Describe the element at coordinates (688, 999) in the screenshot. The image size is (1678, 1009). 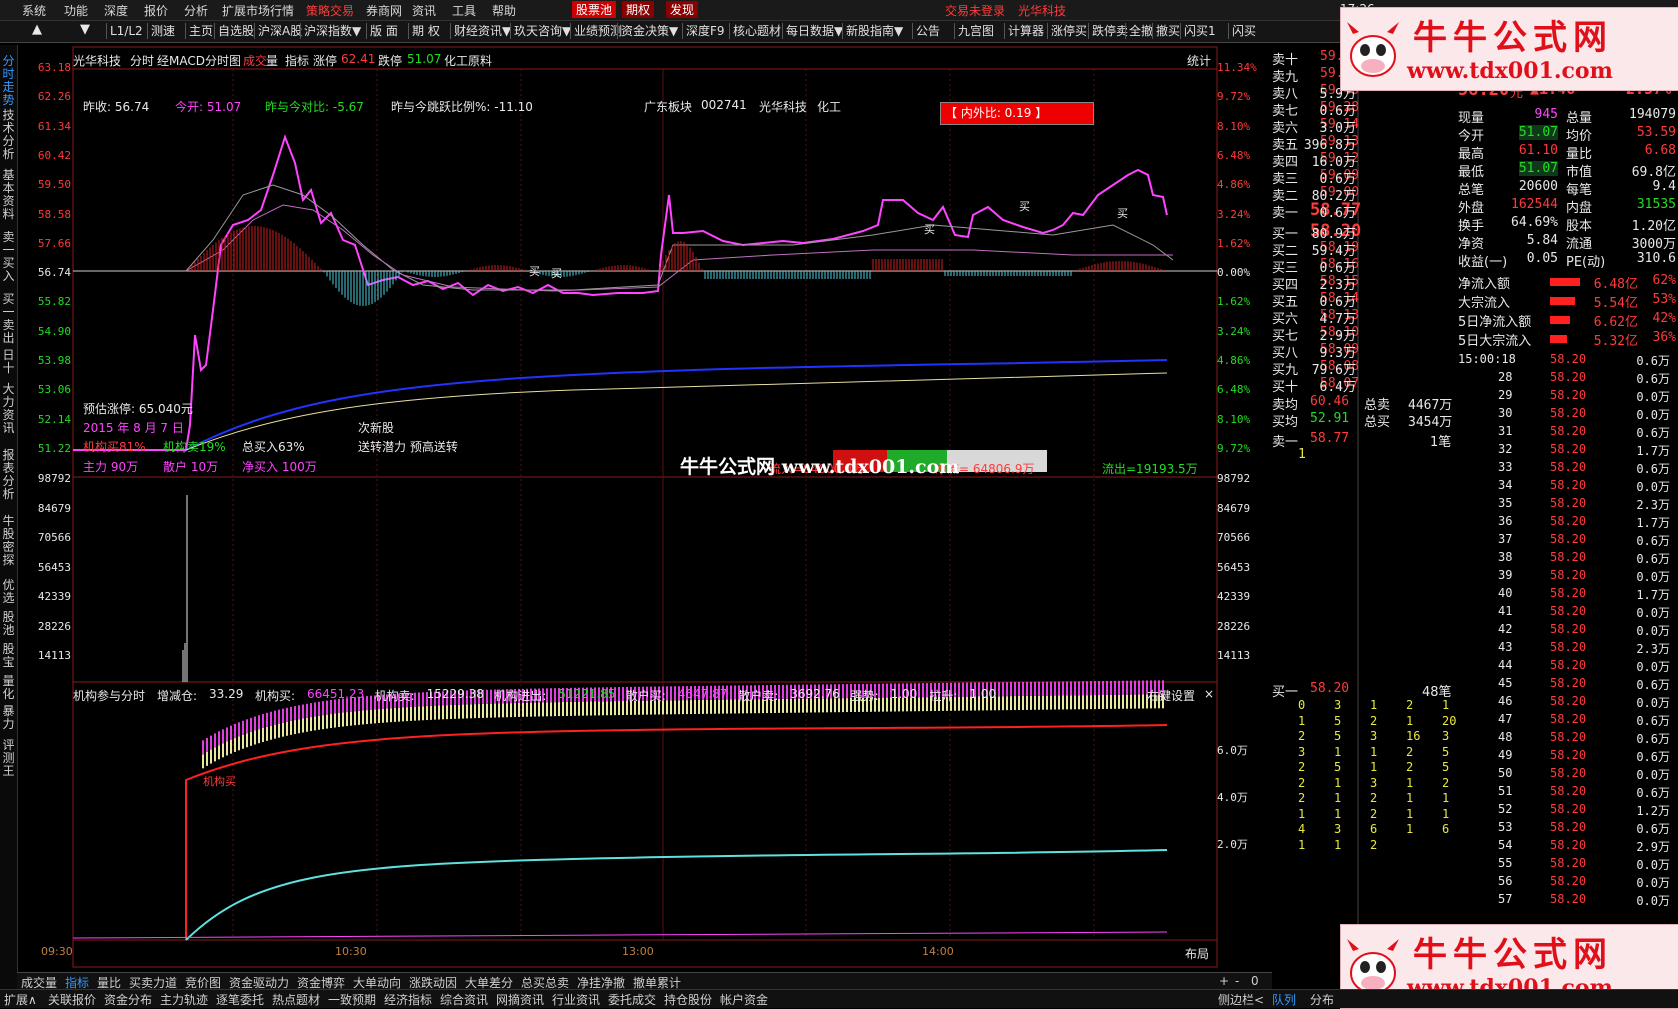
I see `function-tab-12: 持仓股份` at that location.